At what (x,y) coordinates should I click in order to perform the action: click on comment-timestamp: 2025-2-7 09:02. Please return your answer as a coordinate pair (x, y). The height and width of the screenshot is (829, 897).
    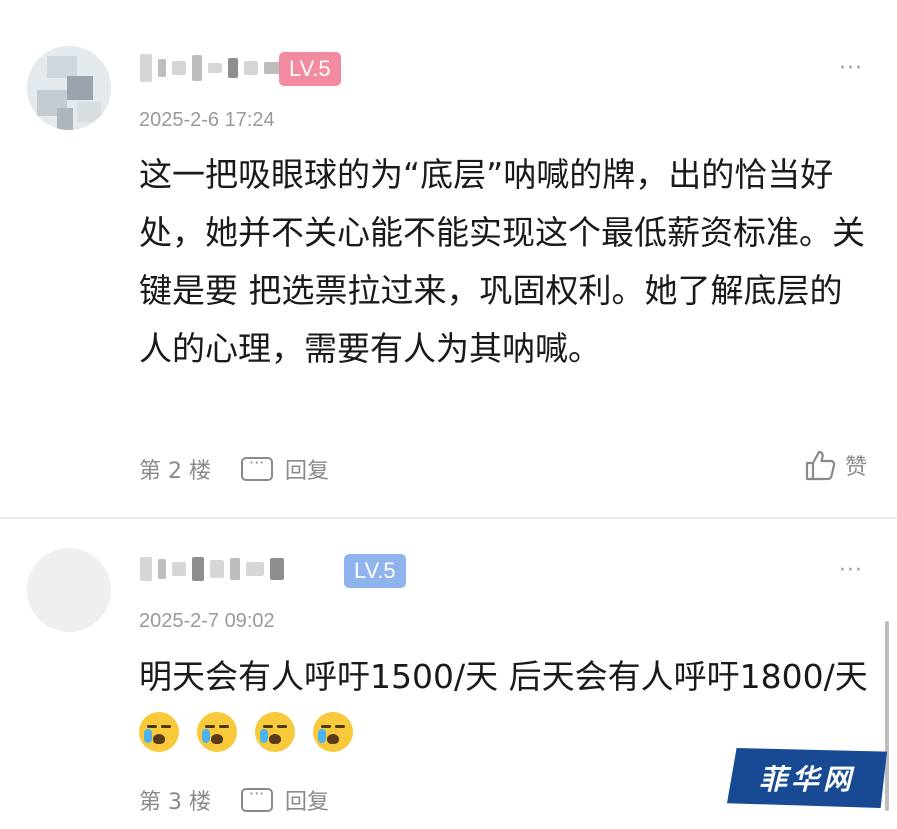
    Looking at the image, I should click on (207, 621).